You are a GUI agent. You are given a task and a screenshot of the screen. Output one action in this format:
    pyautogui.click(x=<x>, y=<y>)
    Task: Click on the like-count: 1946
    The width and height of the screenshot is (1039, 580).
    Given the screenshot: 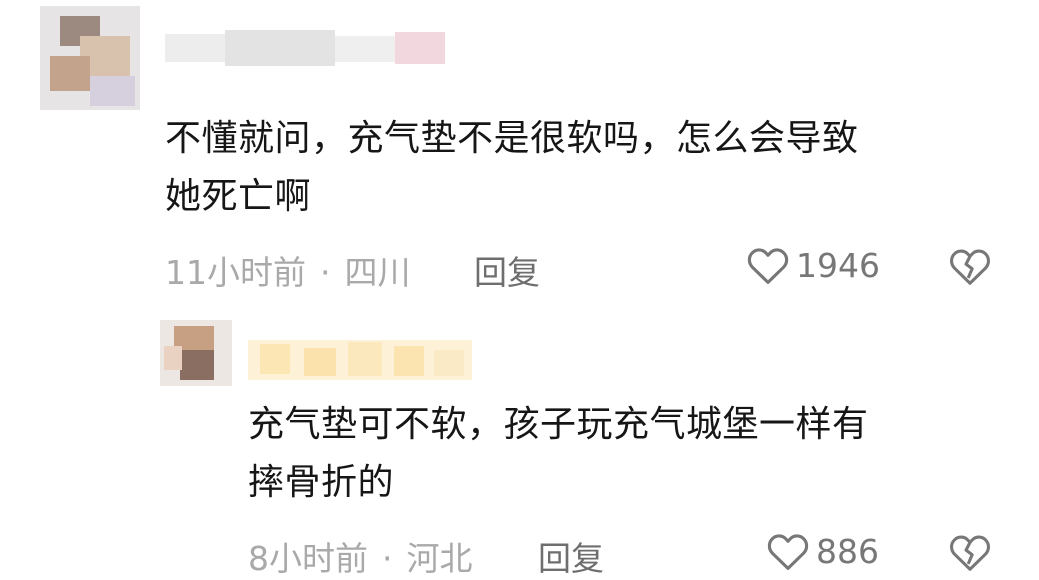 What is the action you would take?
    pyautogui.click(x=838, y=265)
    